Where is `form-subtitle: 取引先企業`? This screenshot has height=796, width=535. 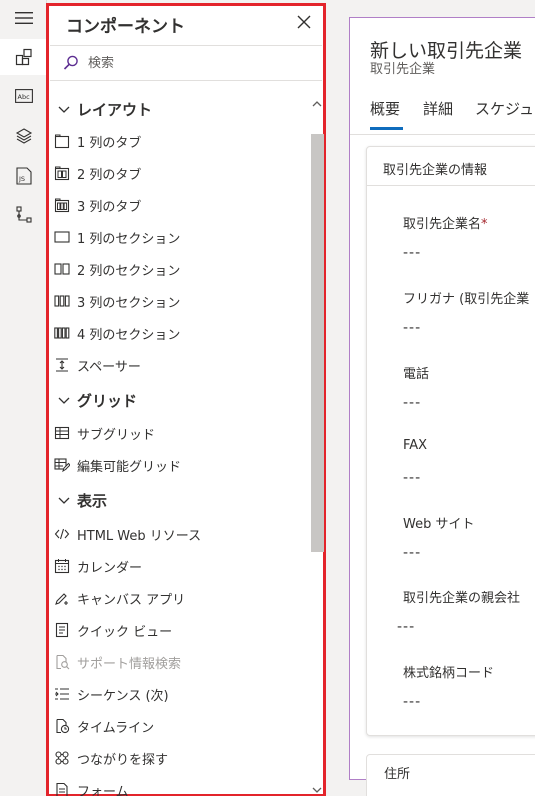 form-subtitle: 取引先企業 is located at coordinates (403, 69).